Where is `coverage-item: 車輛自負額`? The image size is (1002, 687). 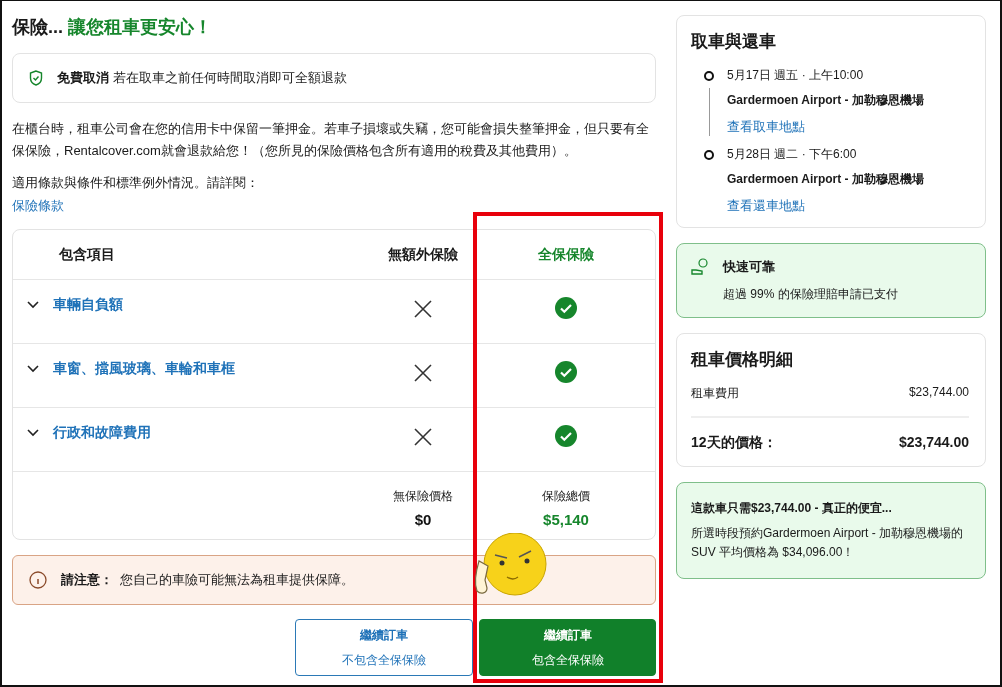 coverage-item: 車輛自負額 is located at coordinates (68, 297).